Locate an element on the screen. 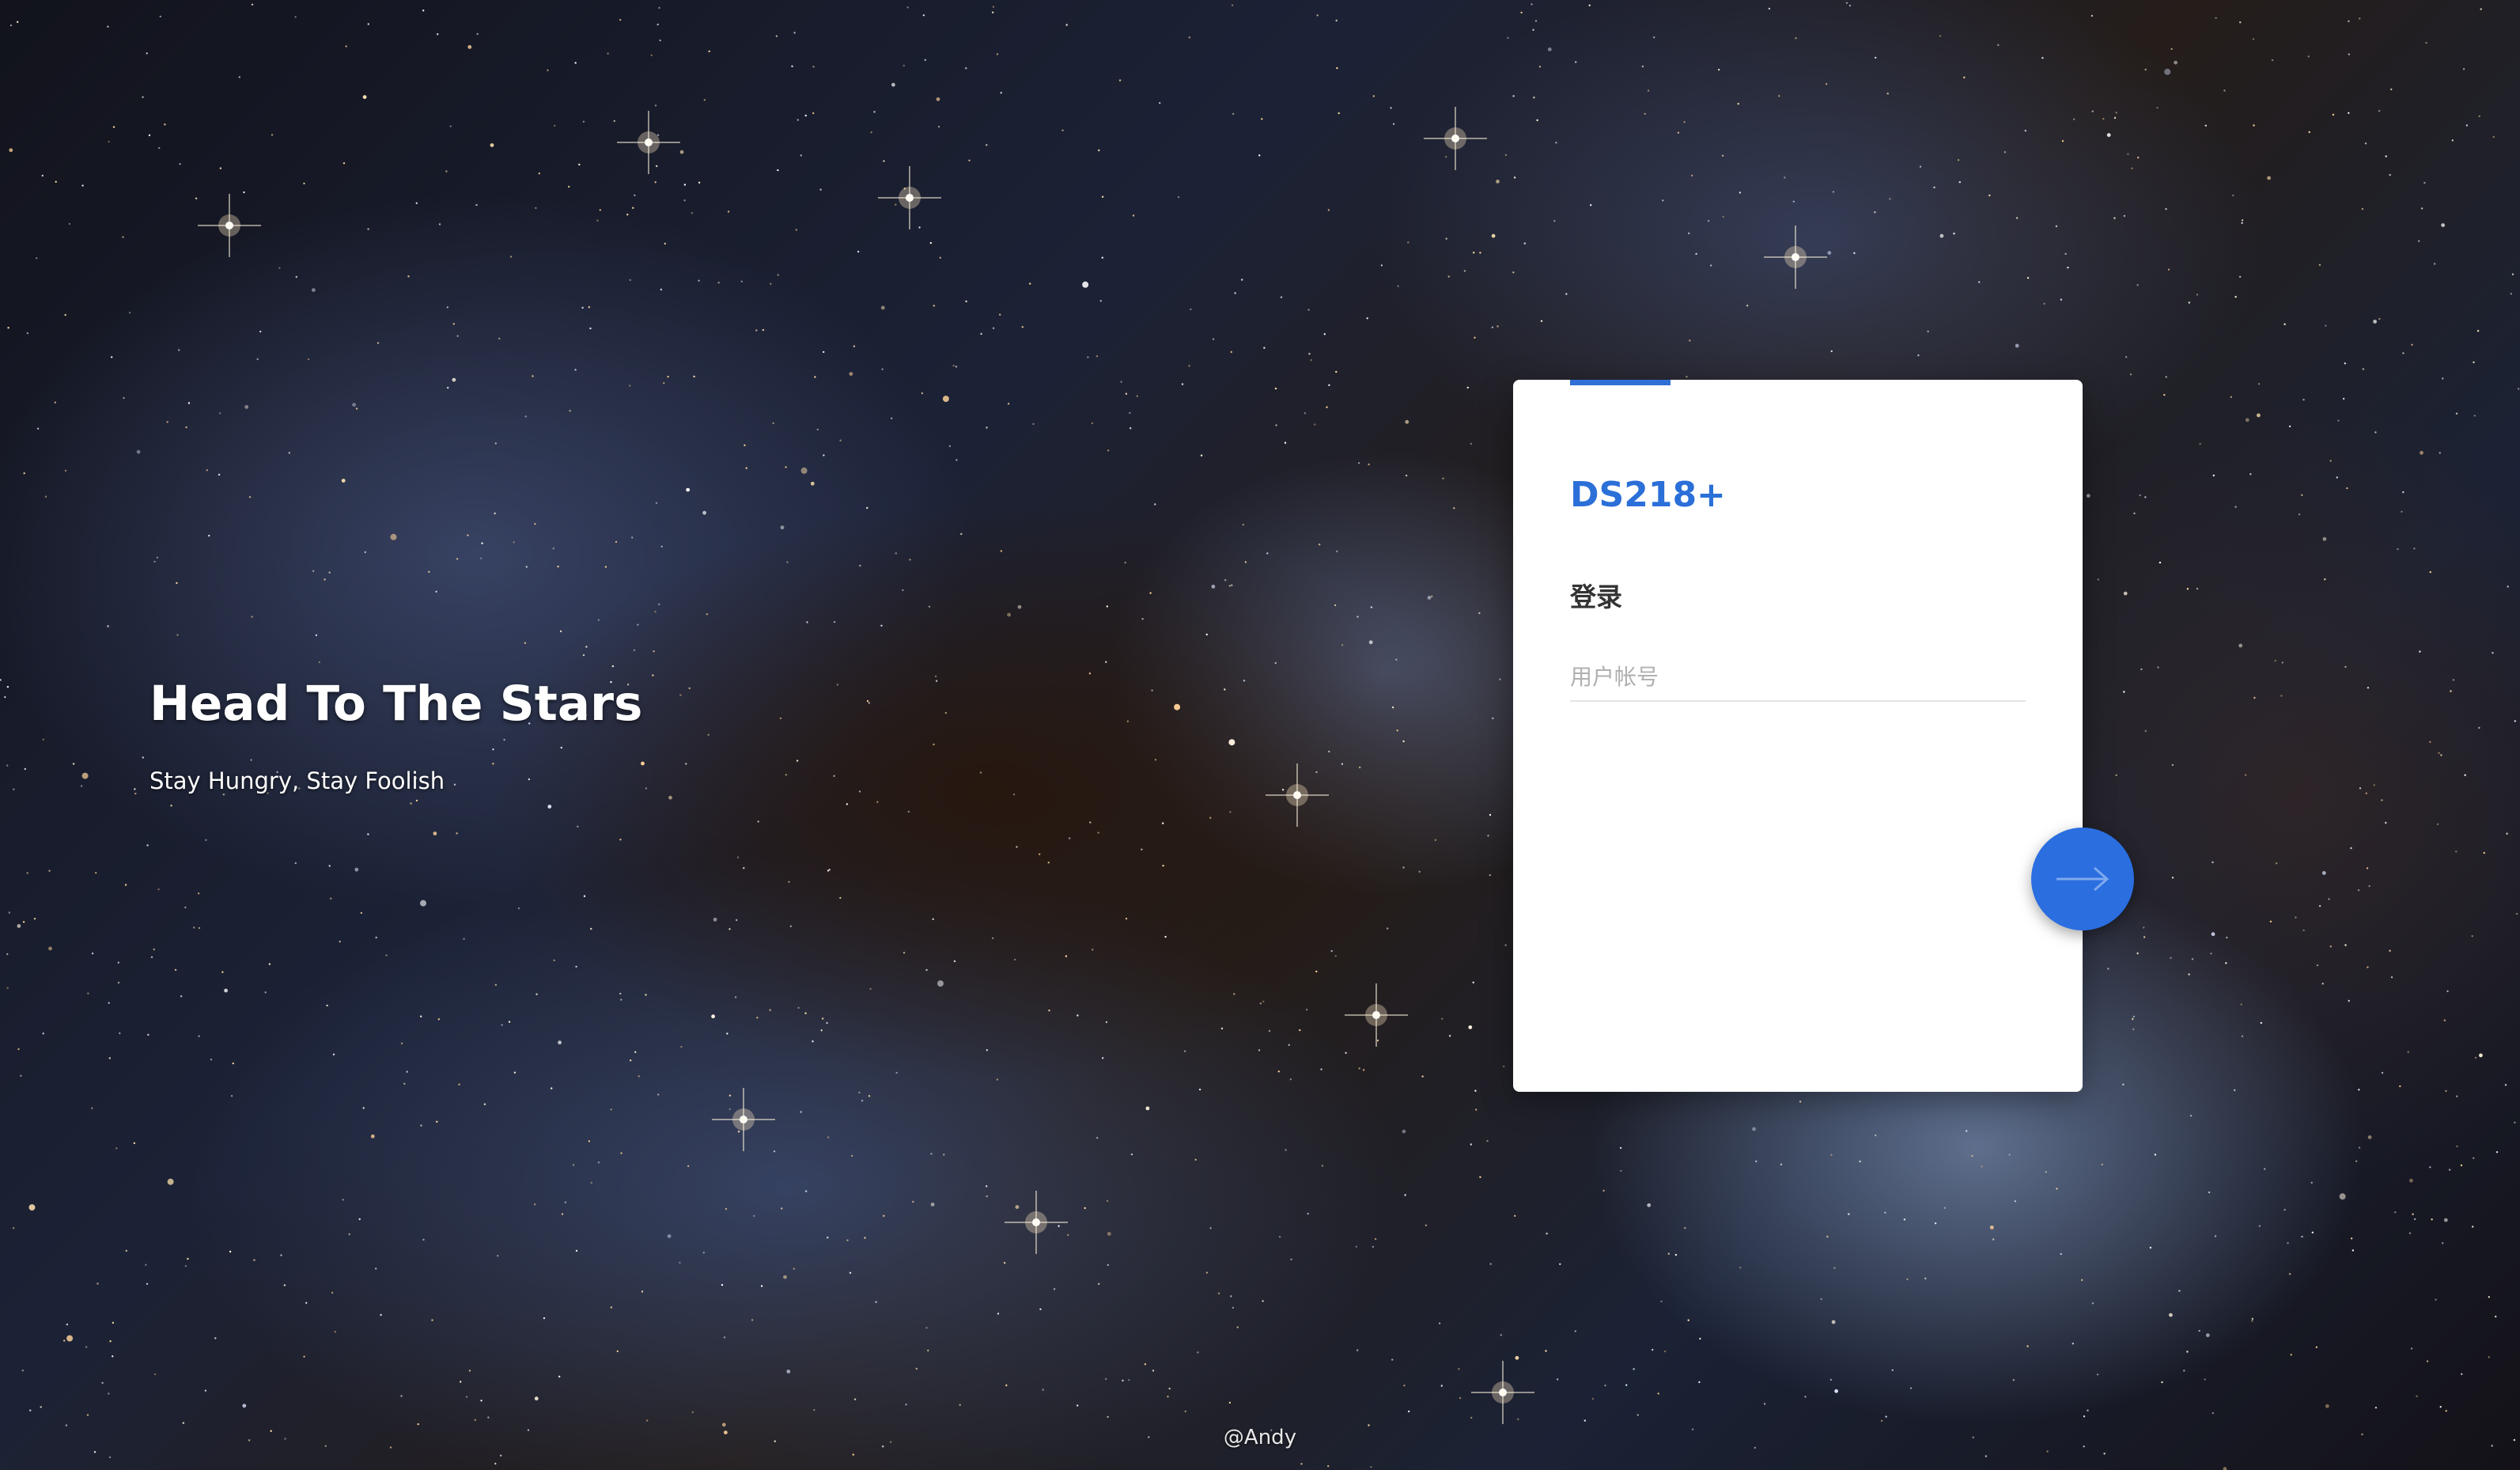  login-submit-button is located at coordinates (2082, 879).